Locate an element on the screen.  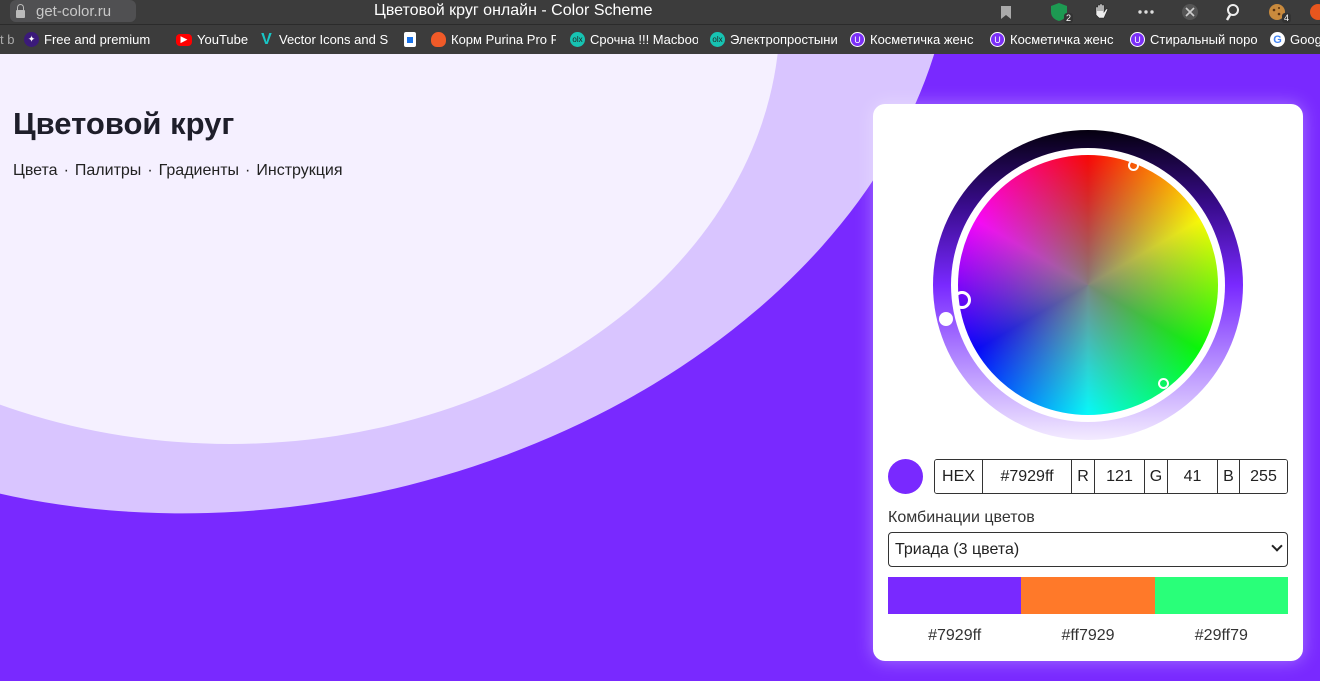
bookmark-item: Корм Purina Pro P is located at coordinates (500, 39).